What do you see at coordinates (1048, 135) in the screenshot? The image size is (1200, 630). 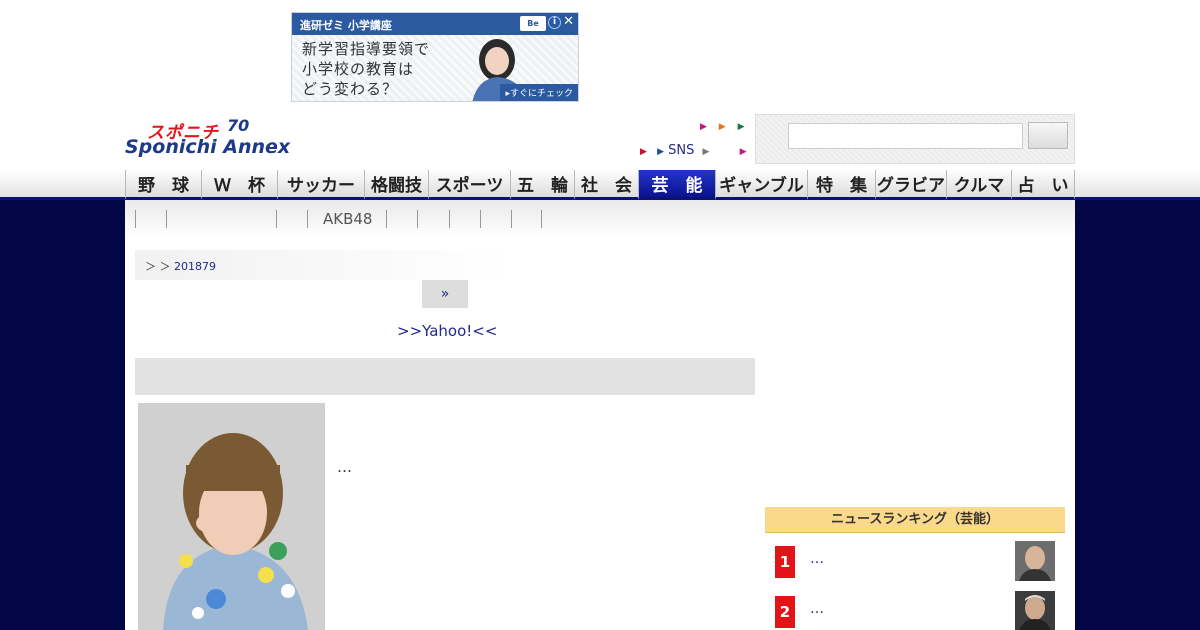 I see `search-button` at bounding box center [1048, 135].